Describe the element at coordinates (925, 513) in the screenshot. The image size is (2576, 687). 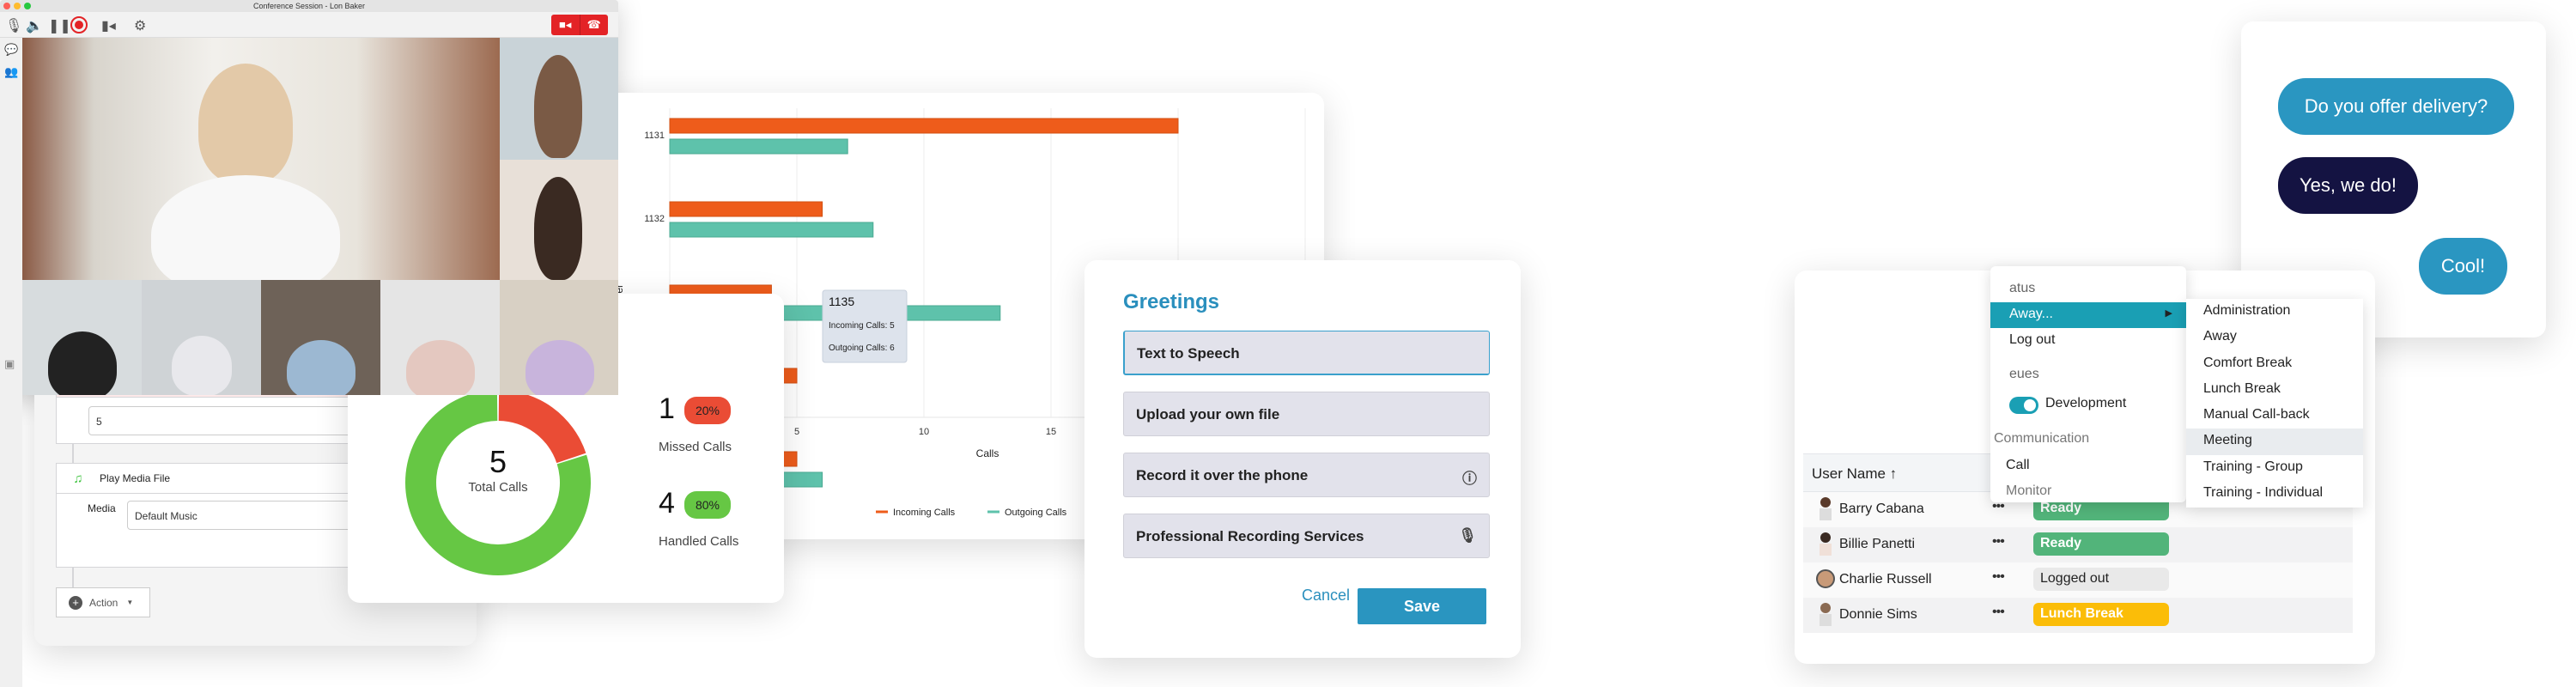
I see `legend-label: Incoming Calls` at that location.